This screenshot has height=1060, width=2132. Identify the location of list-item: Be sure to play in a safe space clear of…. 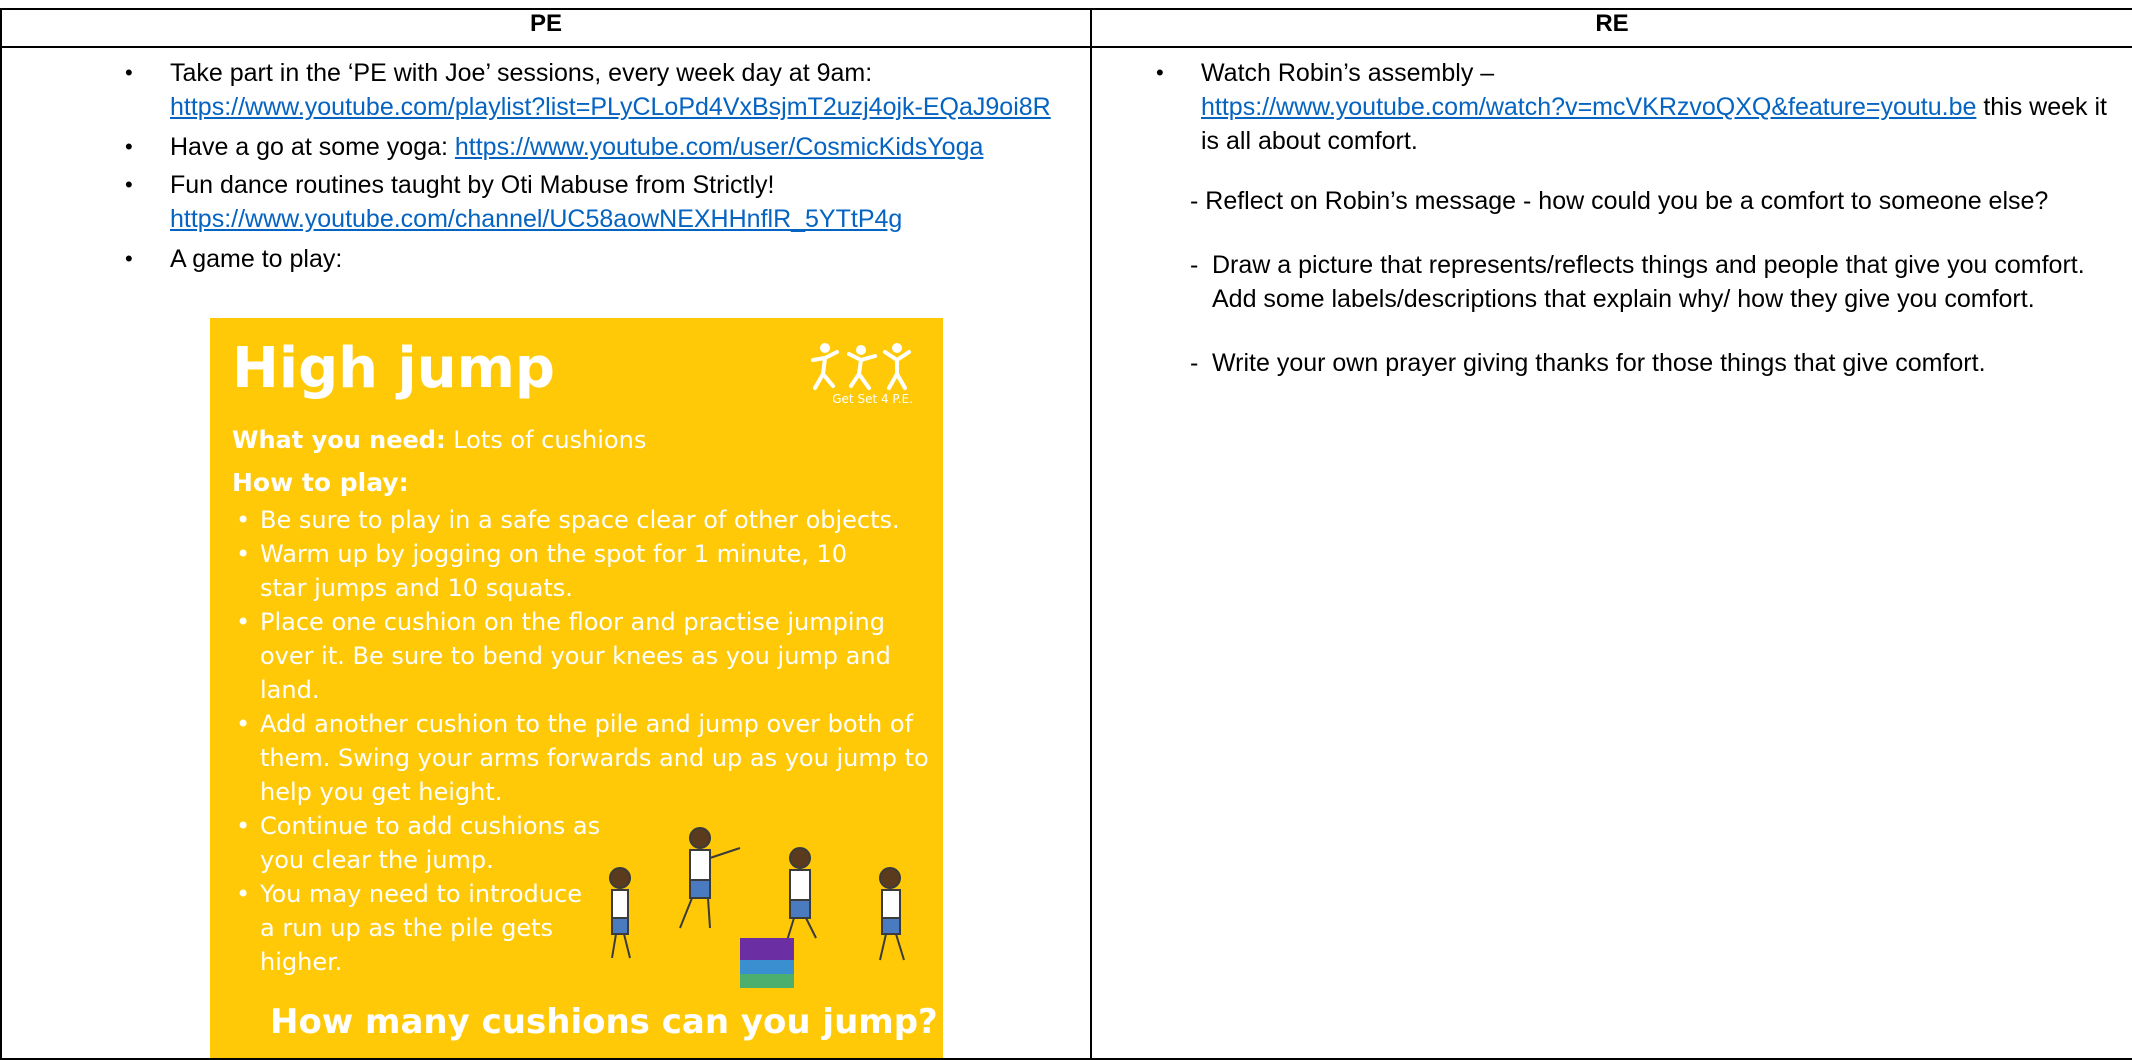
(582, 520).